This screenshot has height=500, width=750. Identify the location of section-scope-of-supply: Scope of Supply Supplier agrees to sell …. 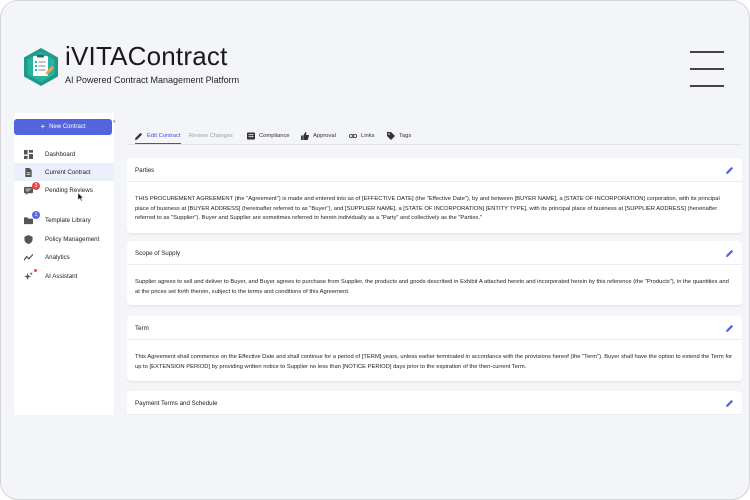
(434, 273).